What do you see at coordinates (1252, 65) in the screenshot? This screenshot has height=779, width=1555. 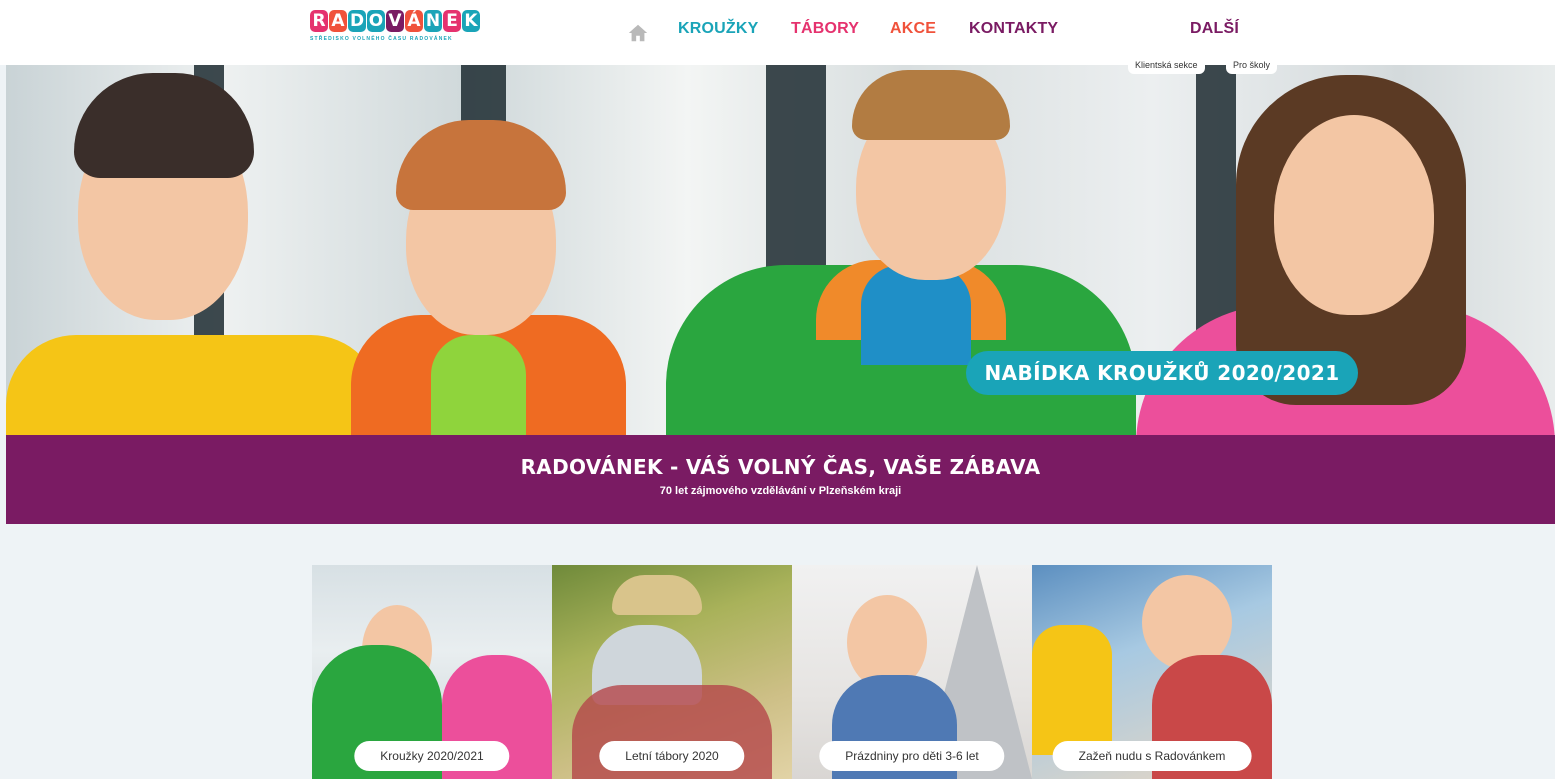 I see `for-schools-link: Pro školy` at bounding box center [1252, 65].